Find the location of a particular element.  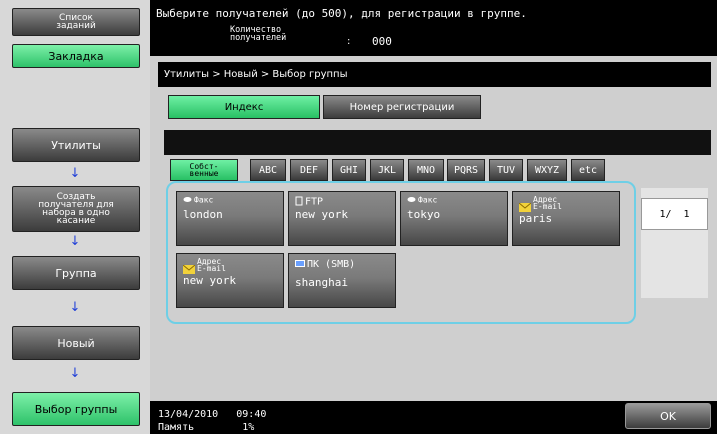

destination-new-york-ftp: FTP new york is located at coordinates (342, 218).